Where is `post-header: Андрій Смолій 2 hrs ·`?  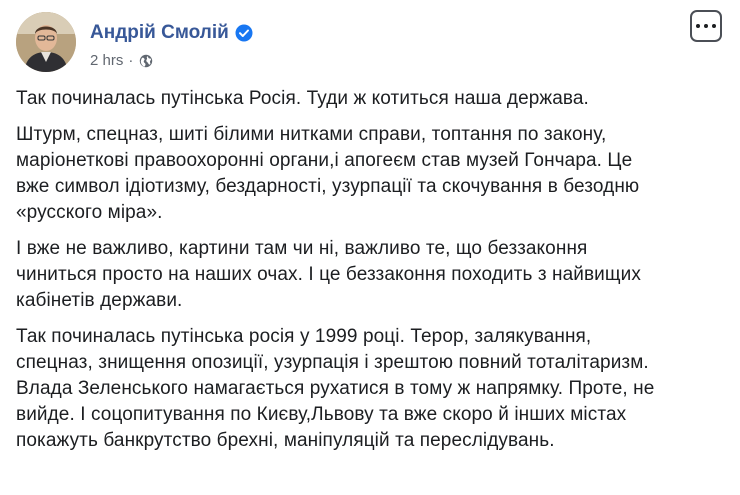 post-header: Андрій Смолій 2 hrs · is located at coordinates (134, 42).